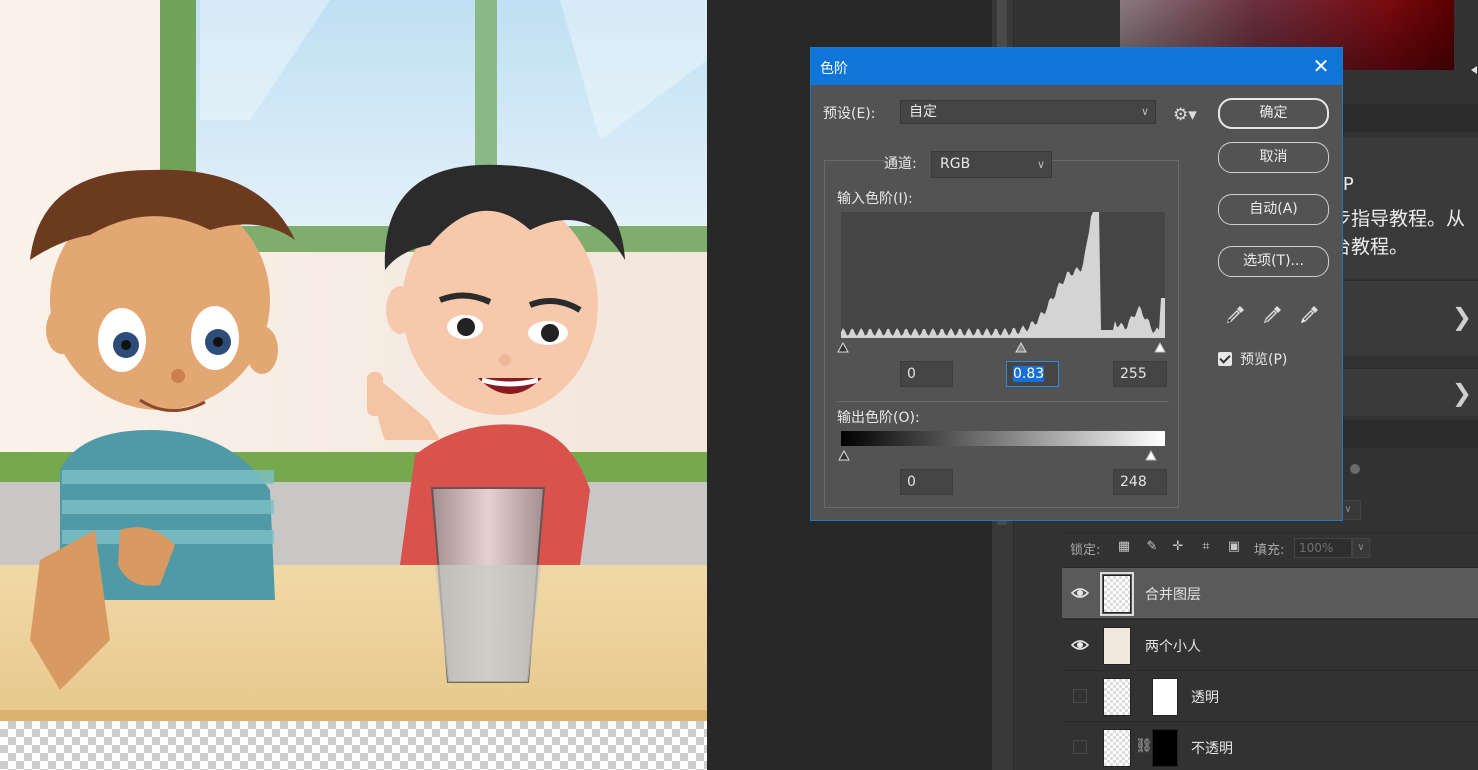 This screenshot has height=770, width=1478. What do you see at coordinates (1269, 550) in the screenshot?
I see `fill-label: 填充:` at bounding box center [1269, 550].